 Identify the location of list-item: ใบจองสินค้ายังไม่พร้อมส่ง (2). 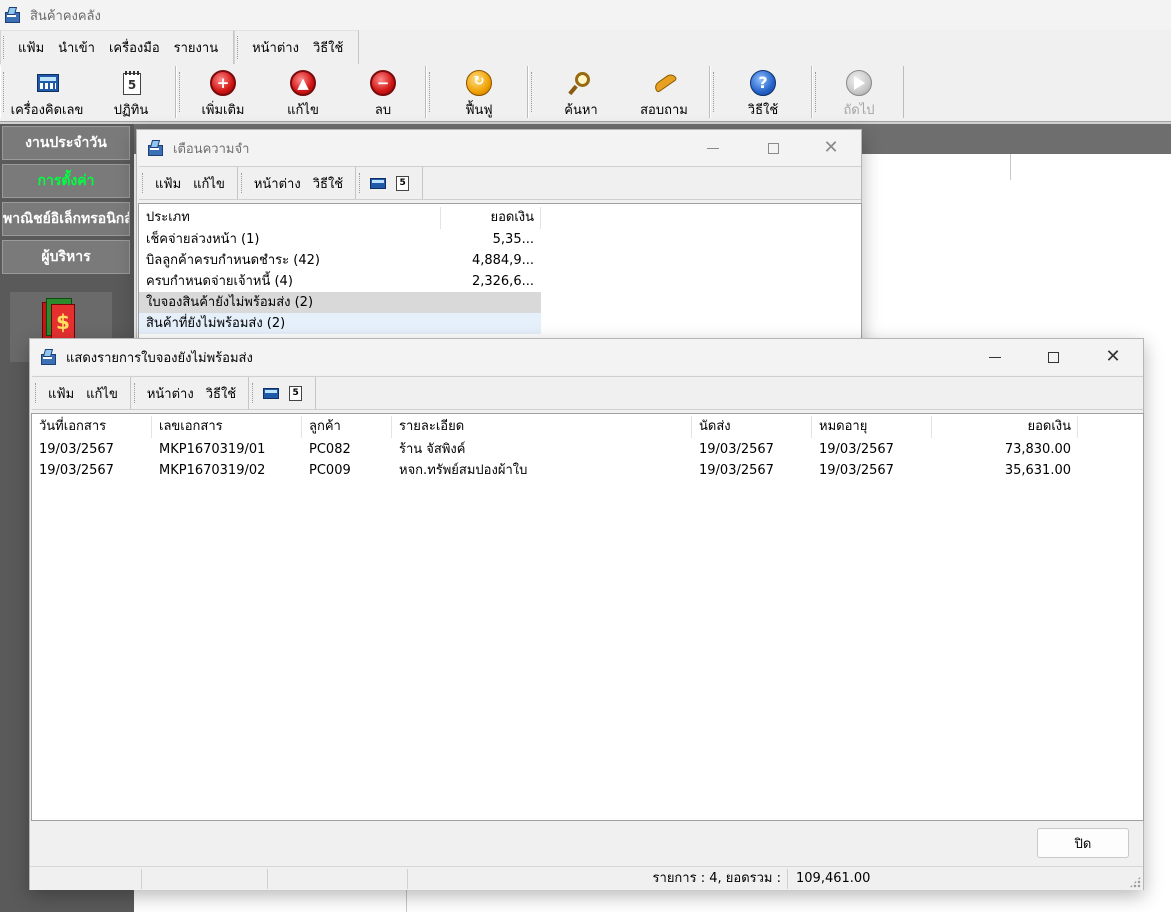
(340, 302).